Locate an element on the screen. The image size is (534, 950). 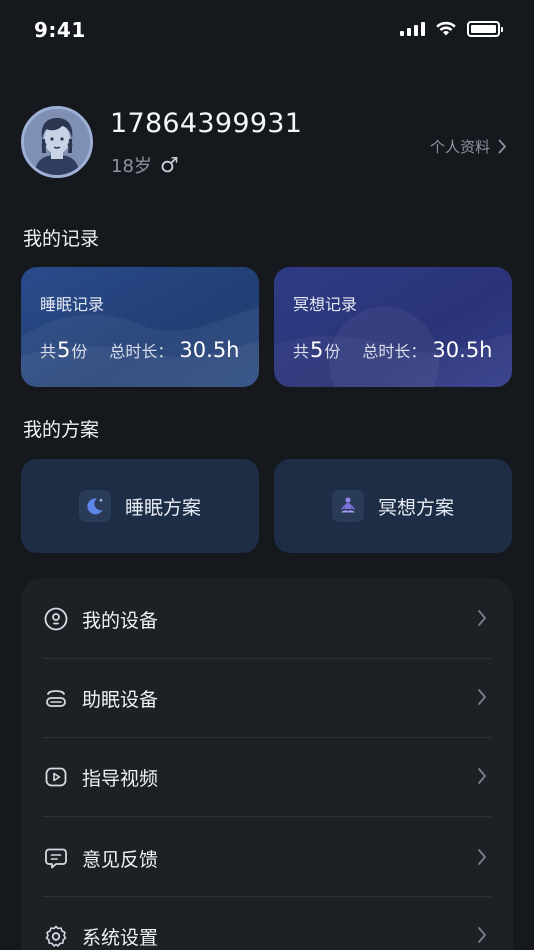
meditation-plan-button: 冥想方案 is located at coordinates (393, 506).